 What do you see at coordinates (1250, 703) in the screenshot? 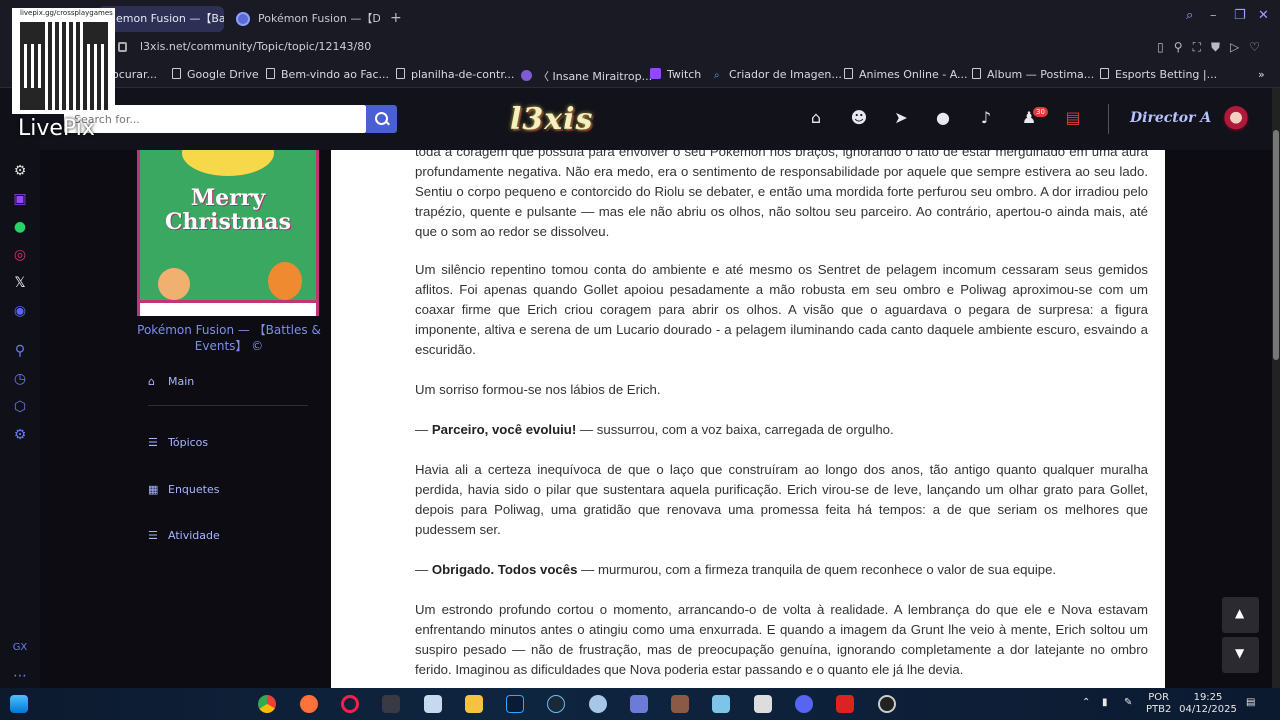
I see `notifications-icon: ▤` at bounding box center [1250, 703].